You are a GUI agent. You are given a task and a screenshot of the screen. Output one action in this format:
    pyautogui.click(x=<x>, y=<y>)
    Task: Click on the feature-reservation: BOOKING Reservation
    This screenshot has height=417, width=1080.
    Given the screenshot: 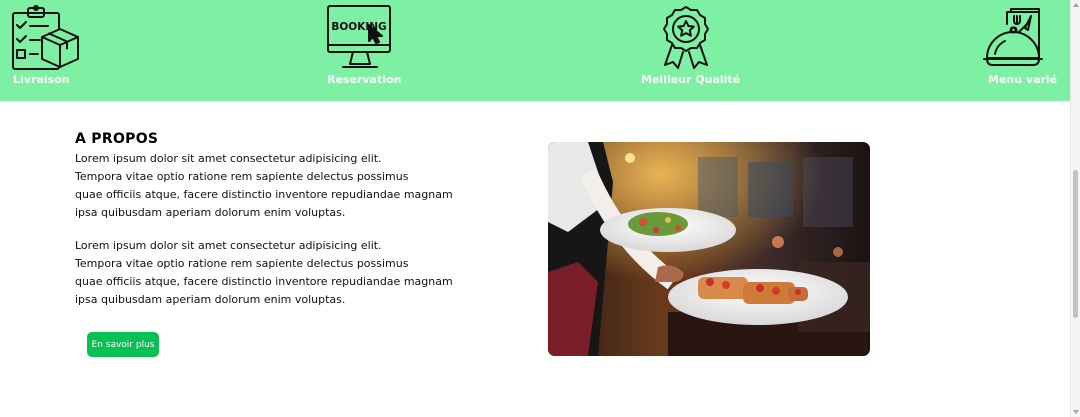 What is the action you would take?
    pyautogui.click(x=380, y=50)
    